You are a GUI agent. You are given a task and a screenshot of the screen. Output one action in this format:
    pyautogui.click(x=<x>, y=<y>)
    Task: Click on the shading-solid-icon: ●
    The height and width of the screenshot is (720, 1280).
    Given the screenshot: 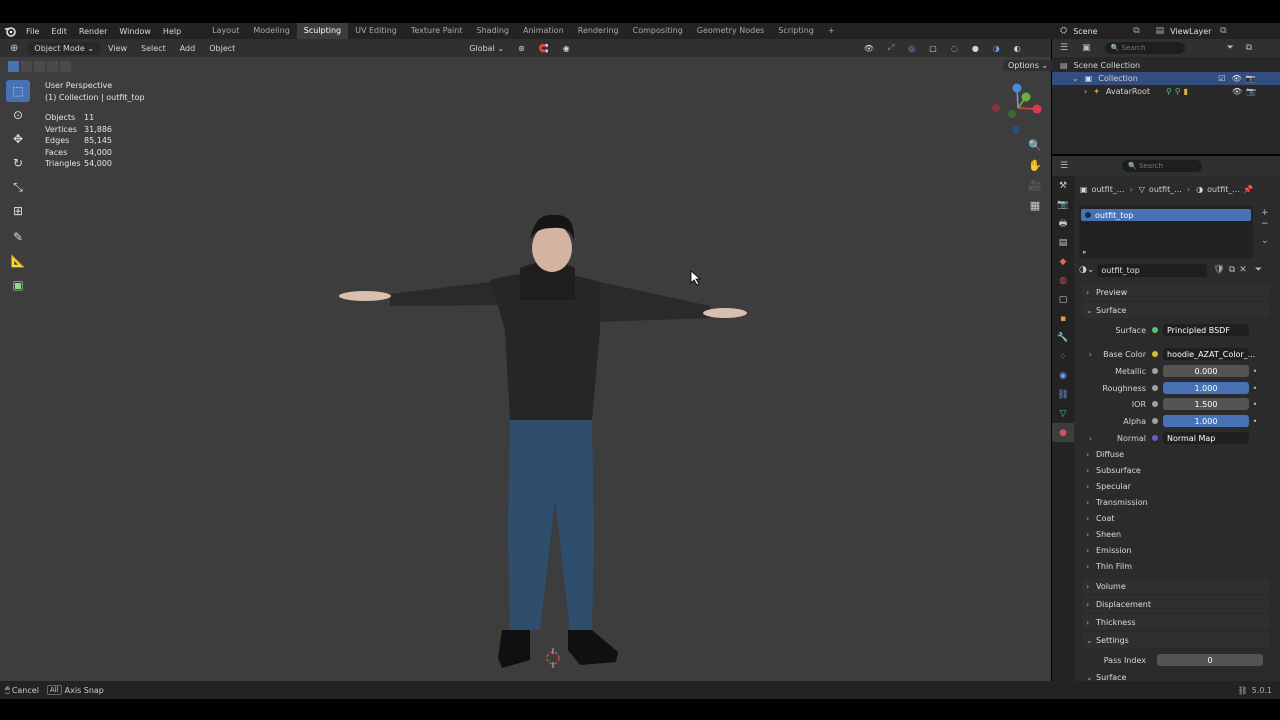 What is the action you would take?
    pyautogui.click(x=975, y=48)
    